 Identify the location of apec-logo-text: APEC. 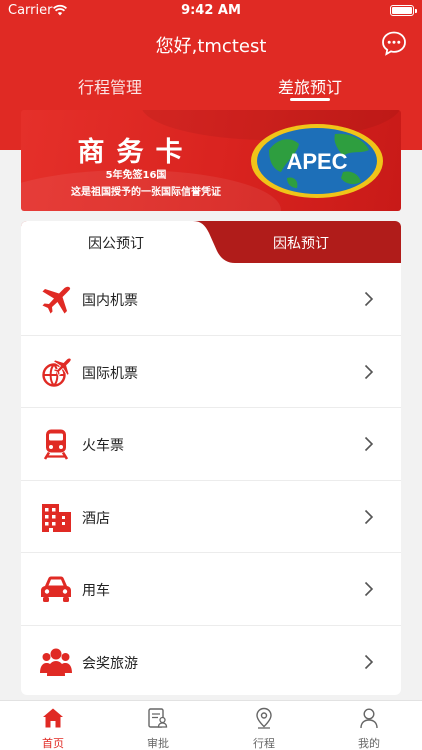
(316, 161).